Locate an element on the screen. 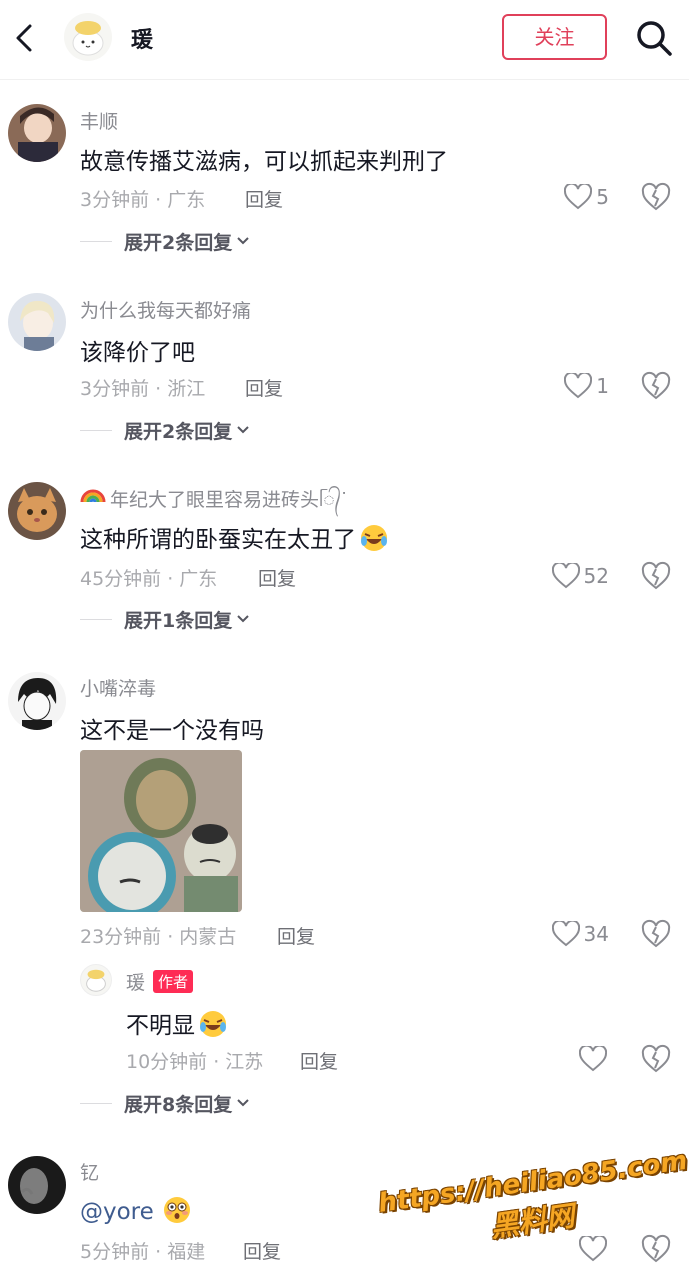 The width and height of the screenshot is (689, 1280). expand-replies-button: 展开1条回复 is located at coordinates (165, 619).